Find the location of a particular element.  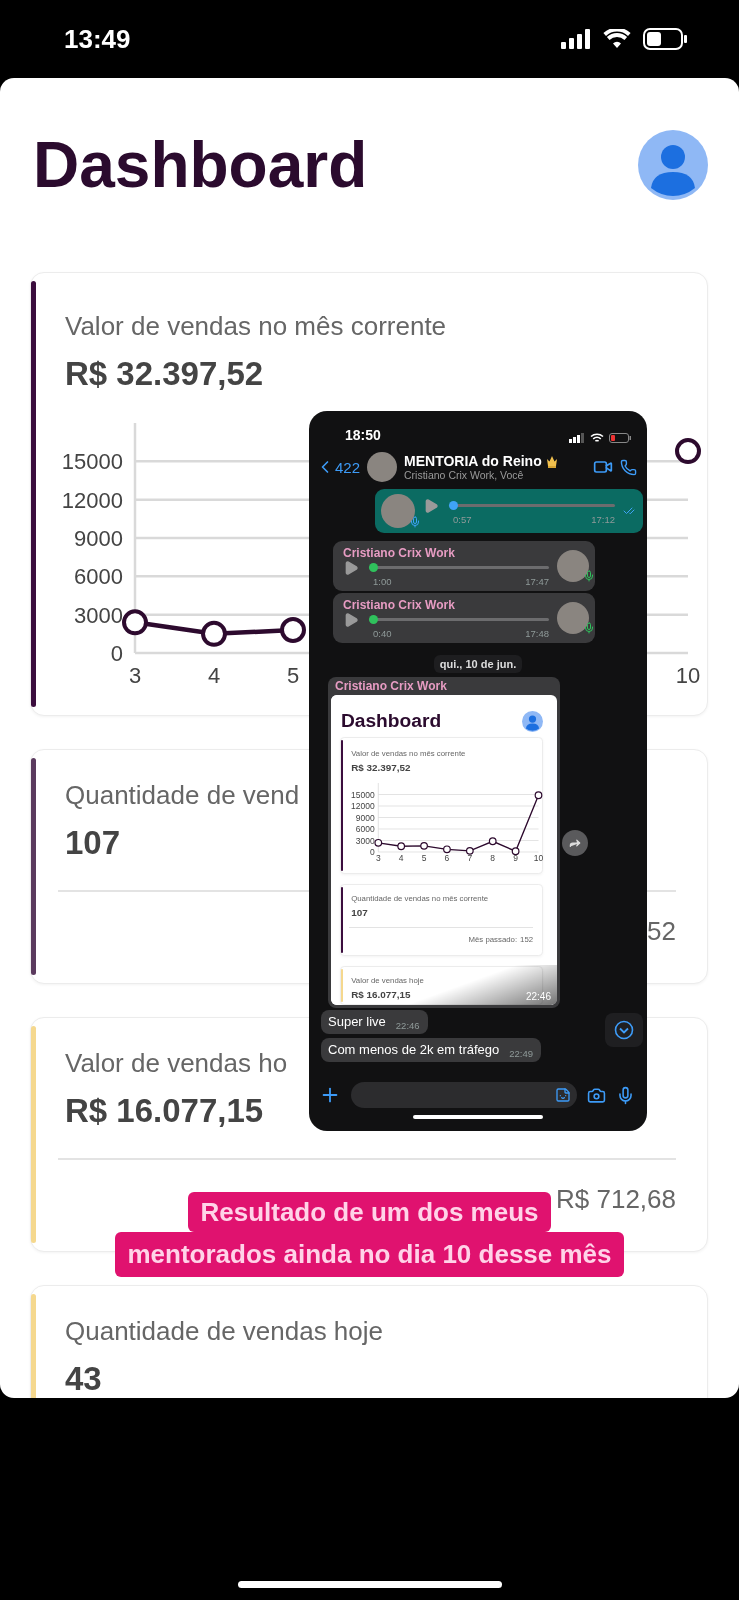

card-title: Valor de vendas no mês corrente is located at coordinates (256, 326).